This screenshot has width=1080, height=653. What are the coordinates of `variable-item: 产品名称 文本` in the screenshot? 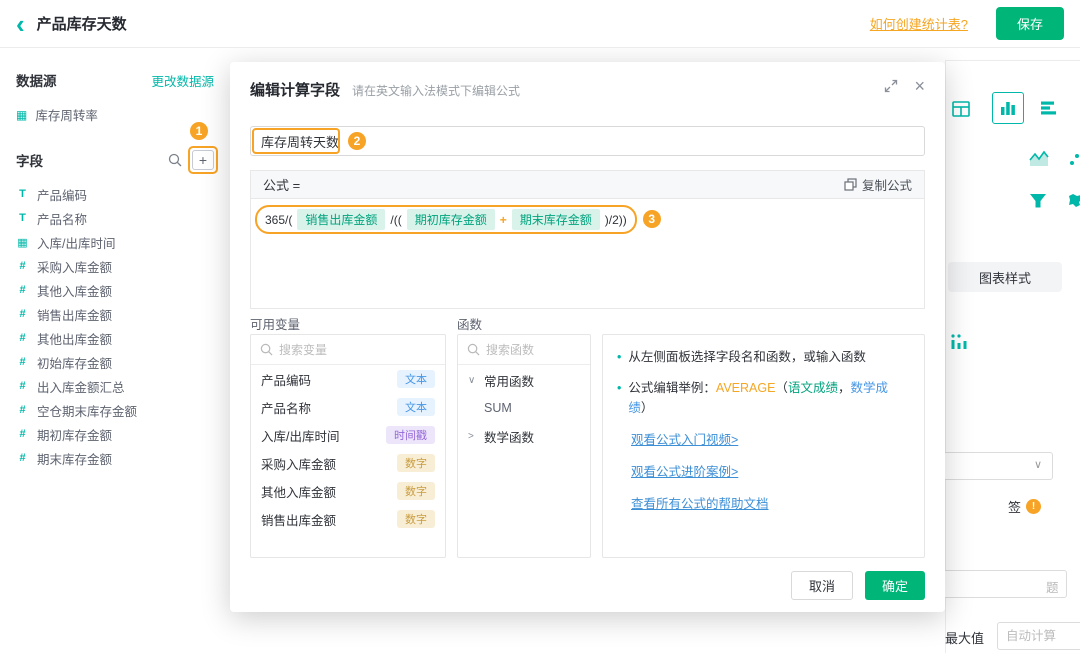 It's located at (348, 407).